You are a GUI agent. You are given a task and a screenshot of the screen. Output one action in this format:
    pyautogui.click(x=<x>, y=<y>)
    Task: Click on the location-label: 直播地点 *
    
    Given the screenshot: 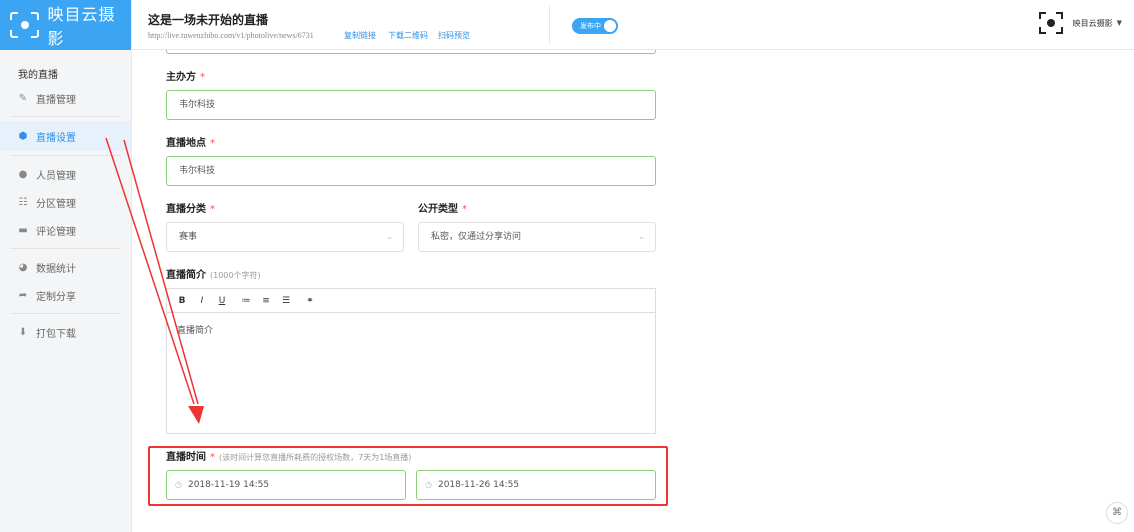 What is the action you would take?
    pyautogui.click(x=190, y=143)
    